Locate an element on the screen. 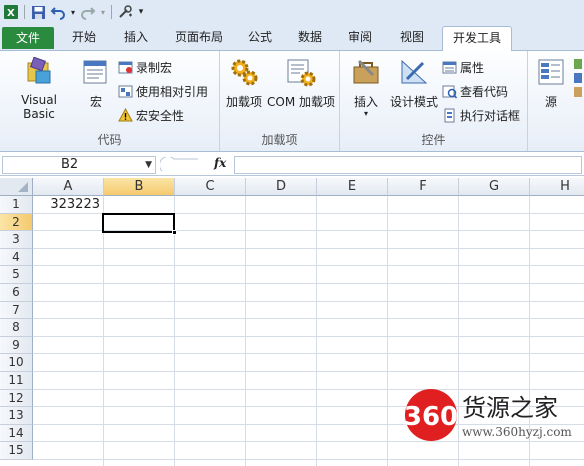 Image resolution: width=584 pixels, height=466 pixels. com-addins-icon is located at coordinates (301, 73).